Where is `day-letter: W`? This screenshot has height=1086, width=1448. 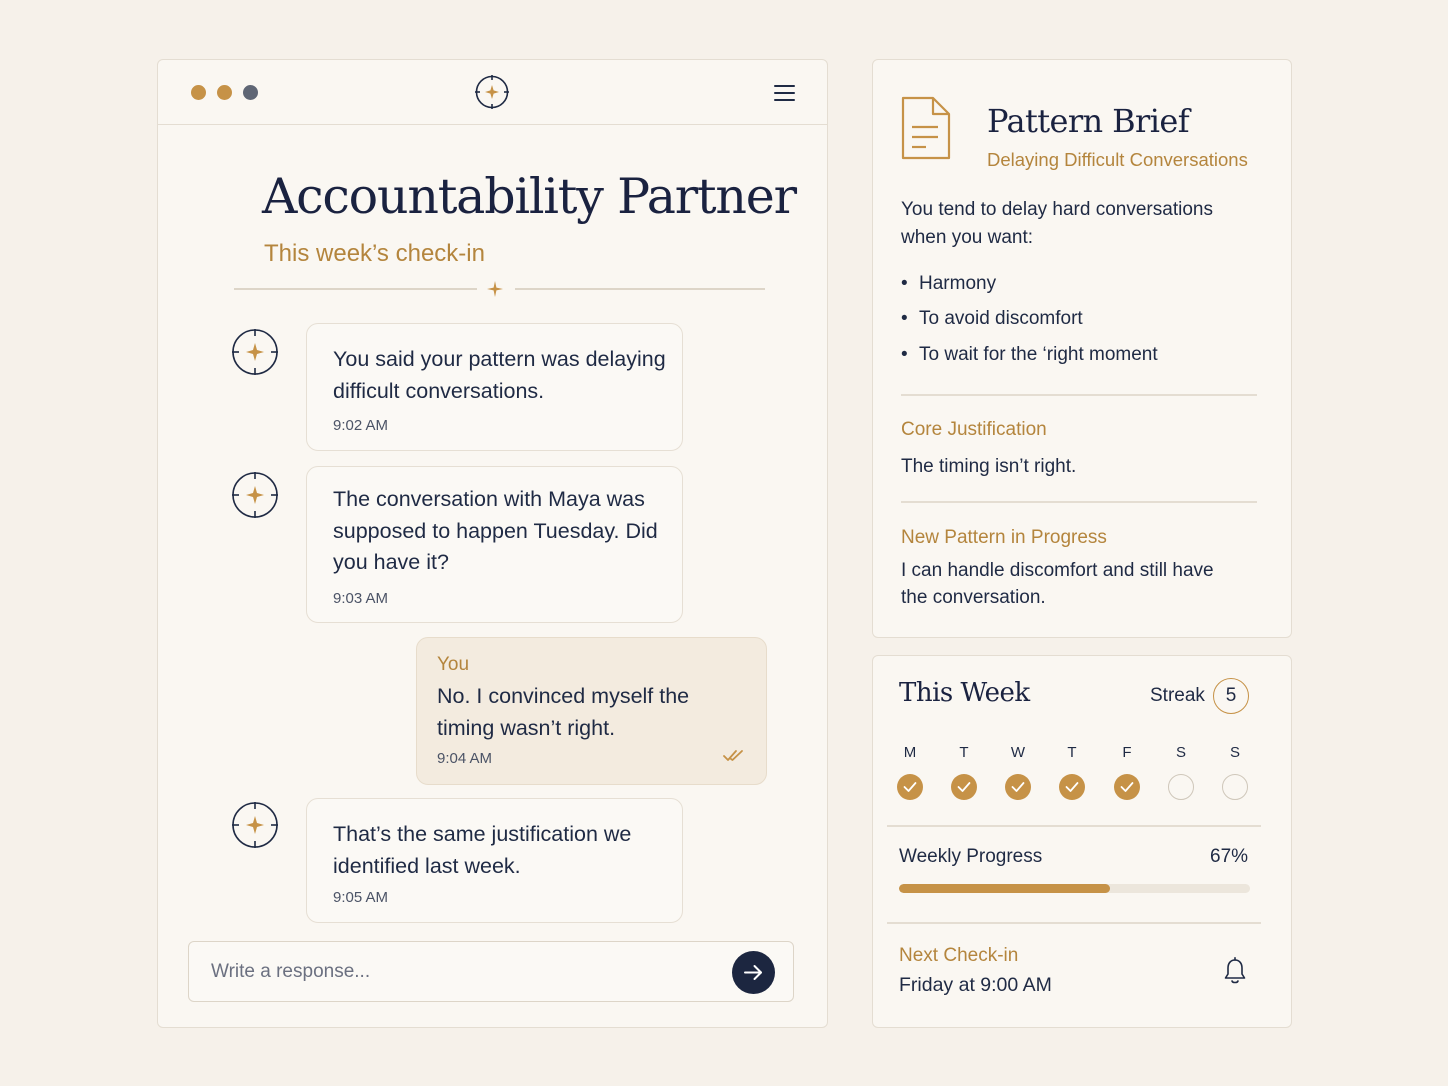 day-letter: W is located at coordinates (1018, 752).